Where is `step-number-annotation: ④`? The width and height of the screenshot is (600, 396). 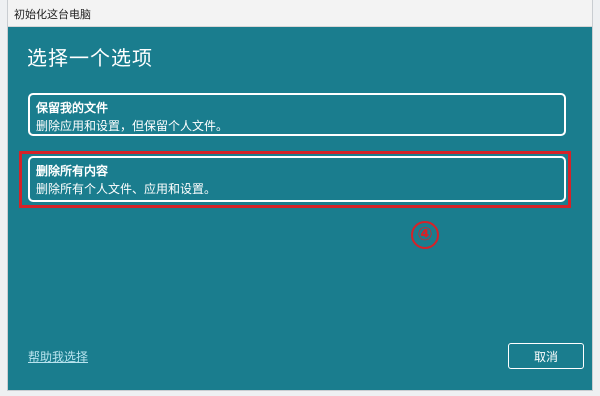 step-number-annotation: ④ is located at coordinates (425, 235).